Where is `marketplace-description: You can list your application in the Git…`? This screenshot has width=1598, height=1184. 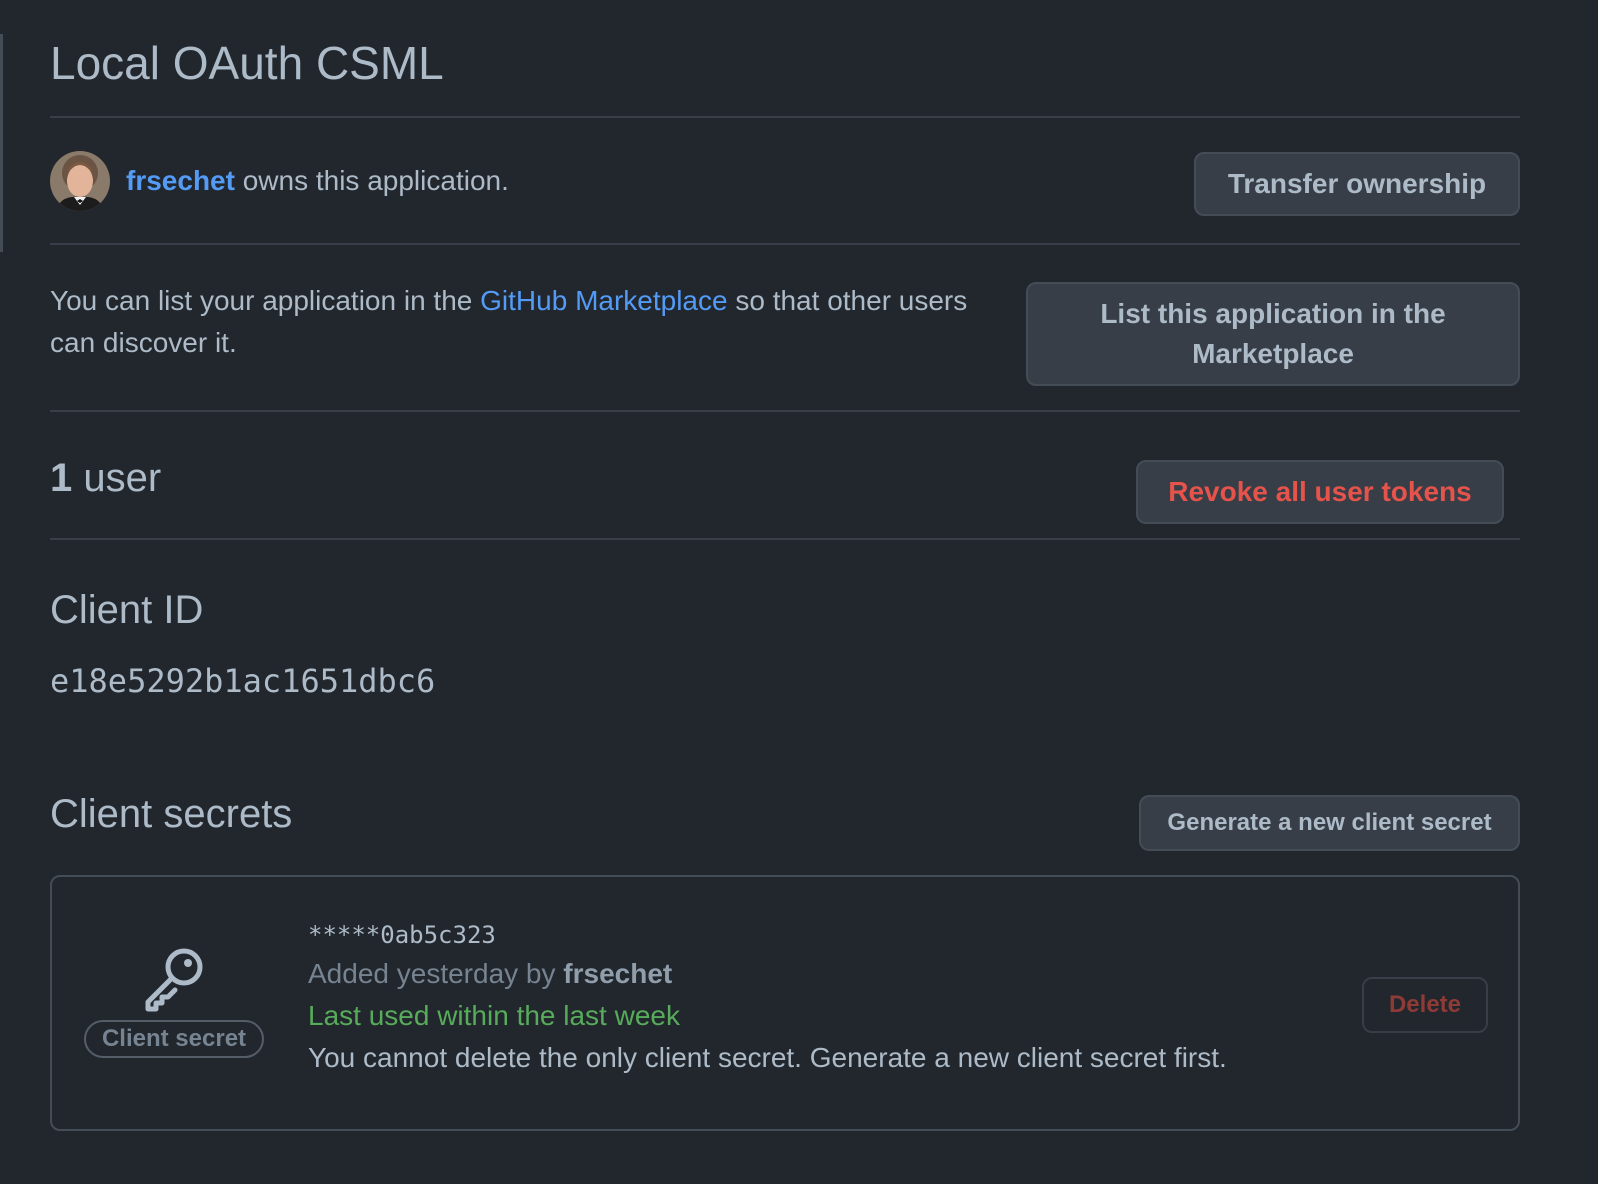 marketplace-description: You can list your application in the Git… is located at coordinates (510, 322).